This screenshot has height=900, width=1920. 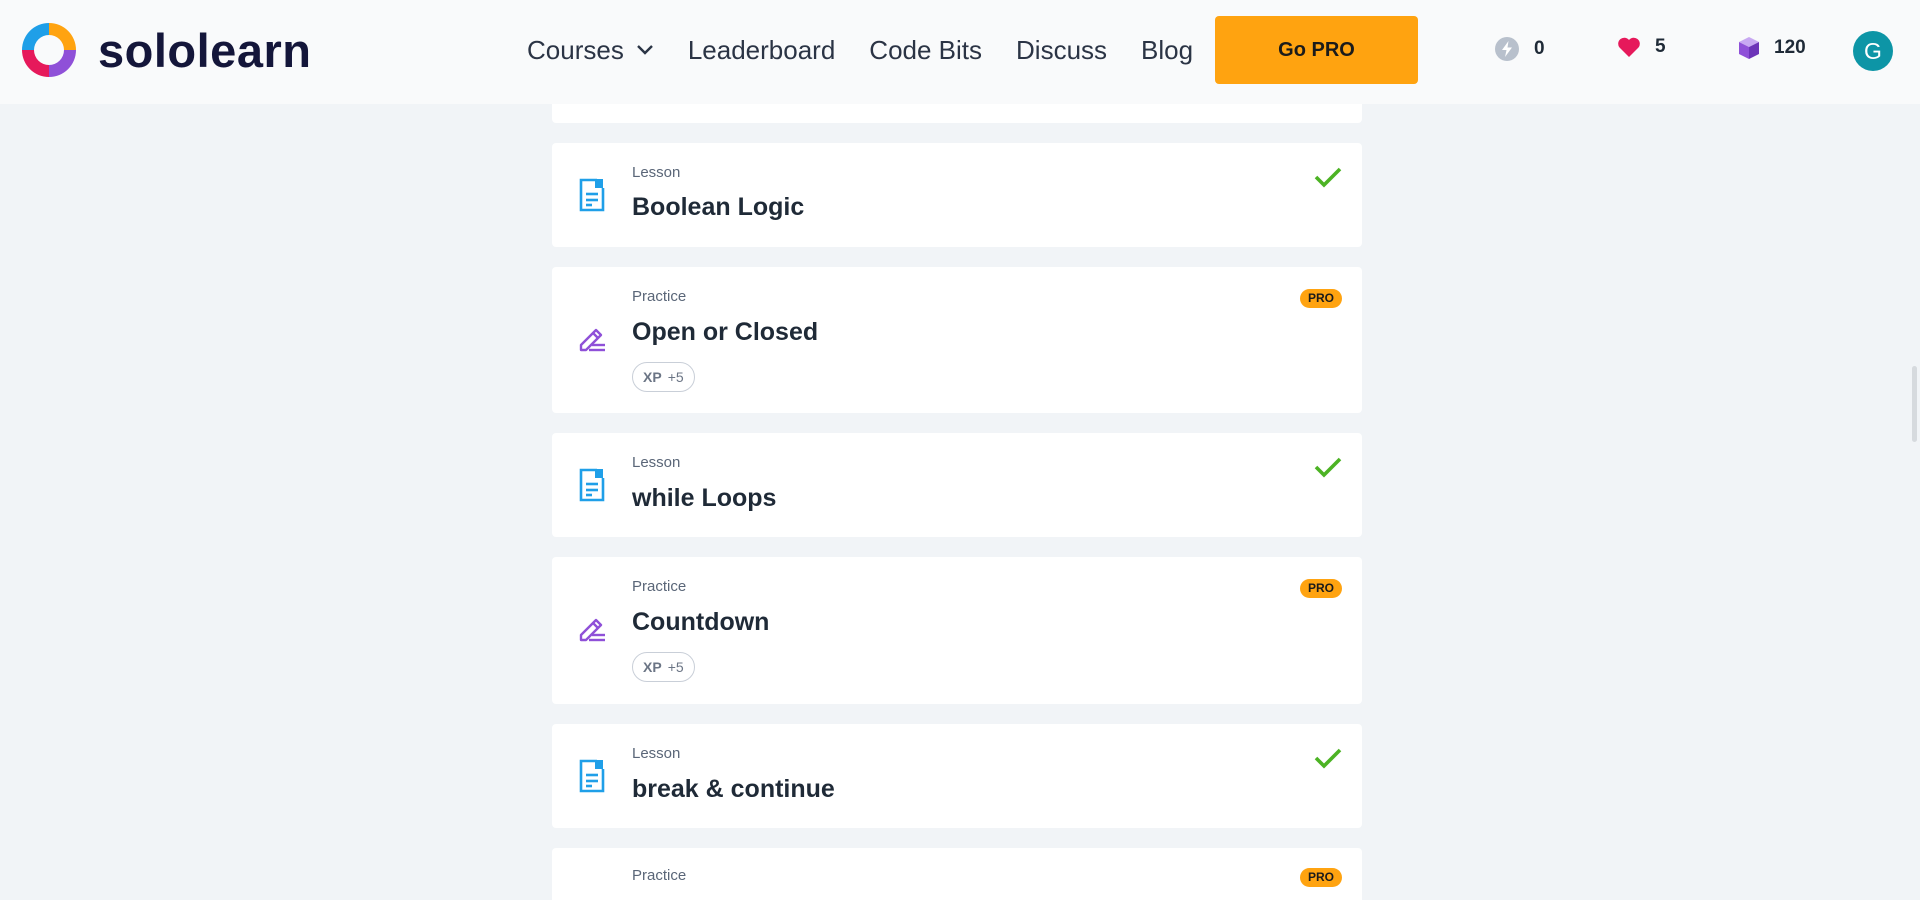 I want to click on sololearn-logo-icon, so click(x=49, y=50).